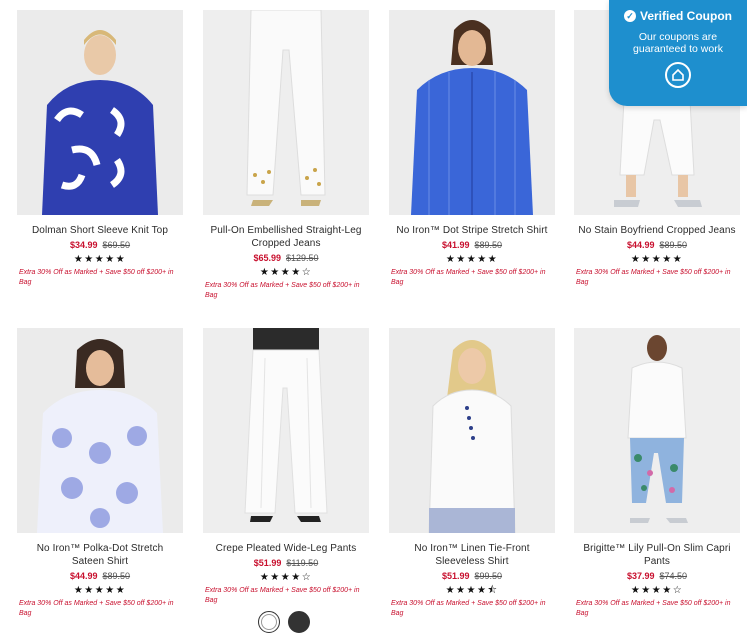  What do you see at coordinates (100, 555) in the screenshot?
I see `product-name: No Iron™ Polka-Dot Stretch Sateen Shirt` at bounding box center [100, 555].